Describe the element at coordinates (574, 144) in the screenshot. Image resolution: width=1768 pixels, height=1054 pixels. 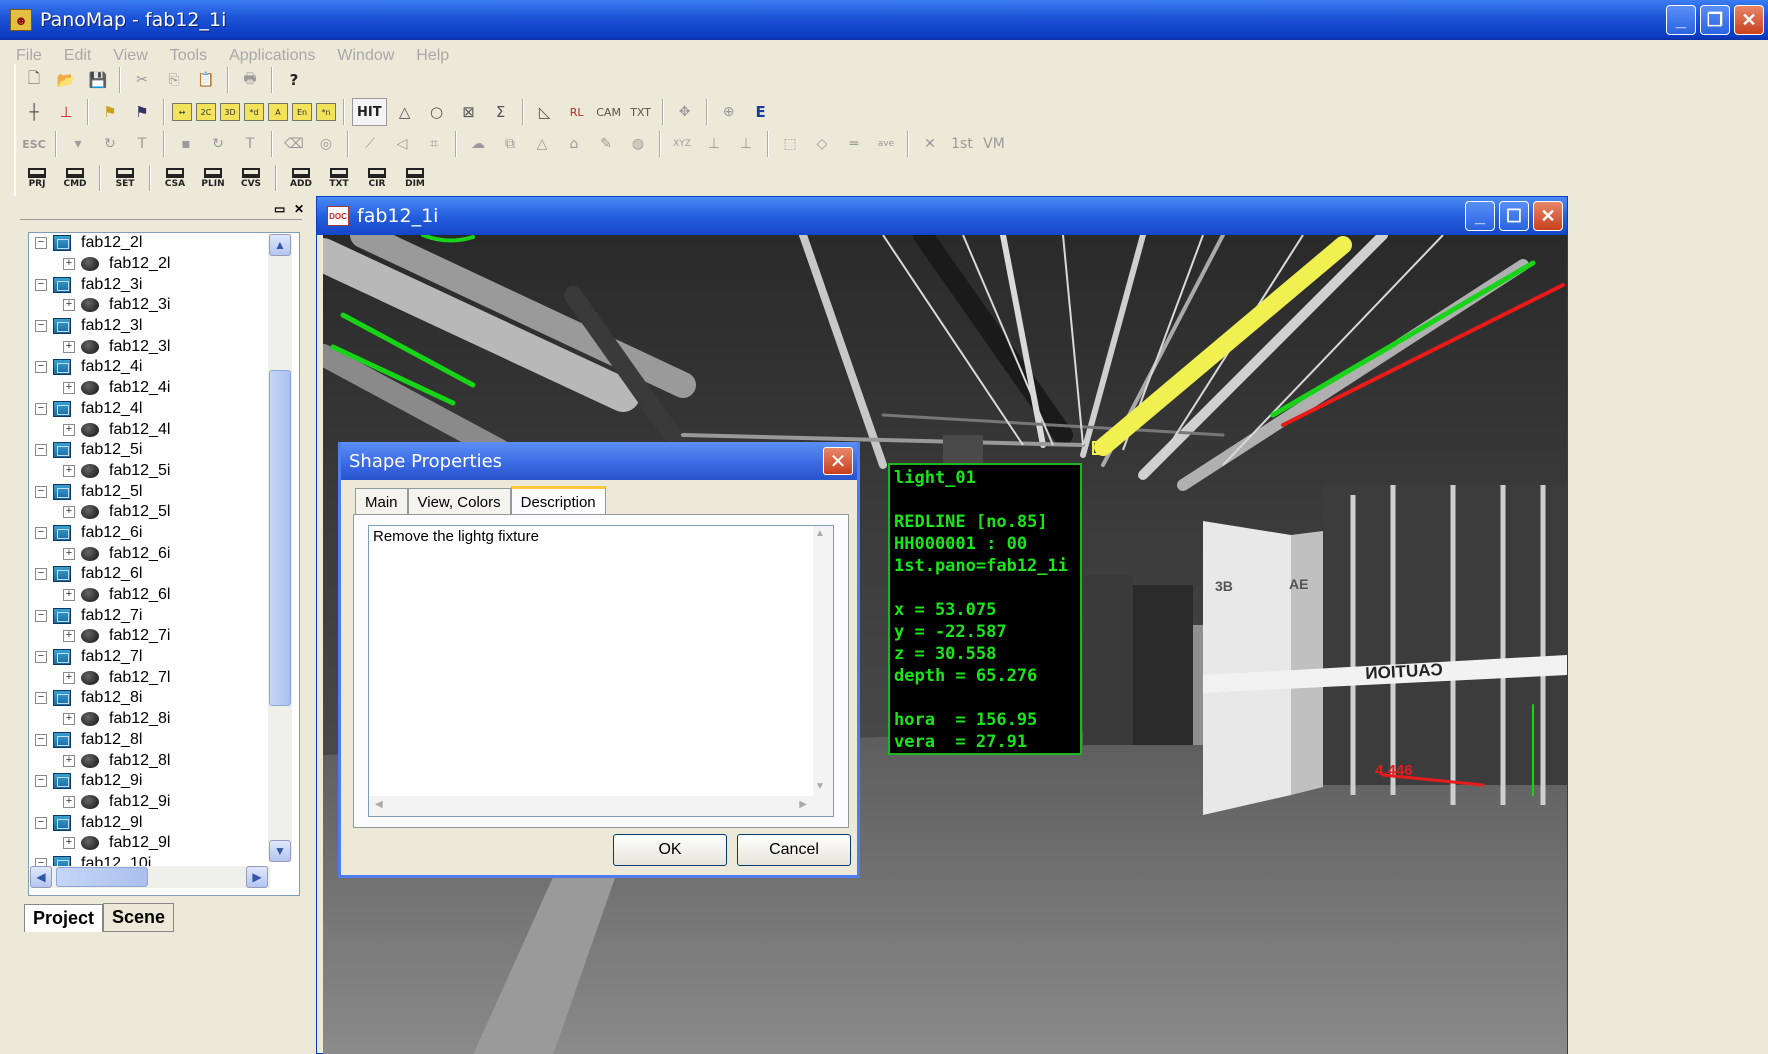
I see `house-icon: ⌂` at that location.